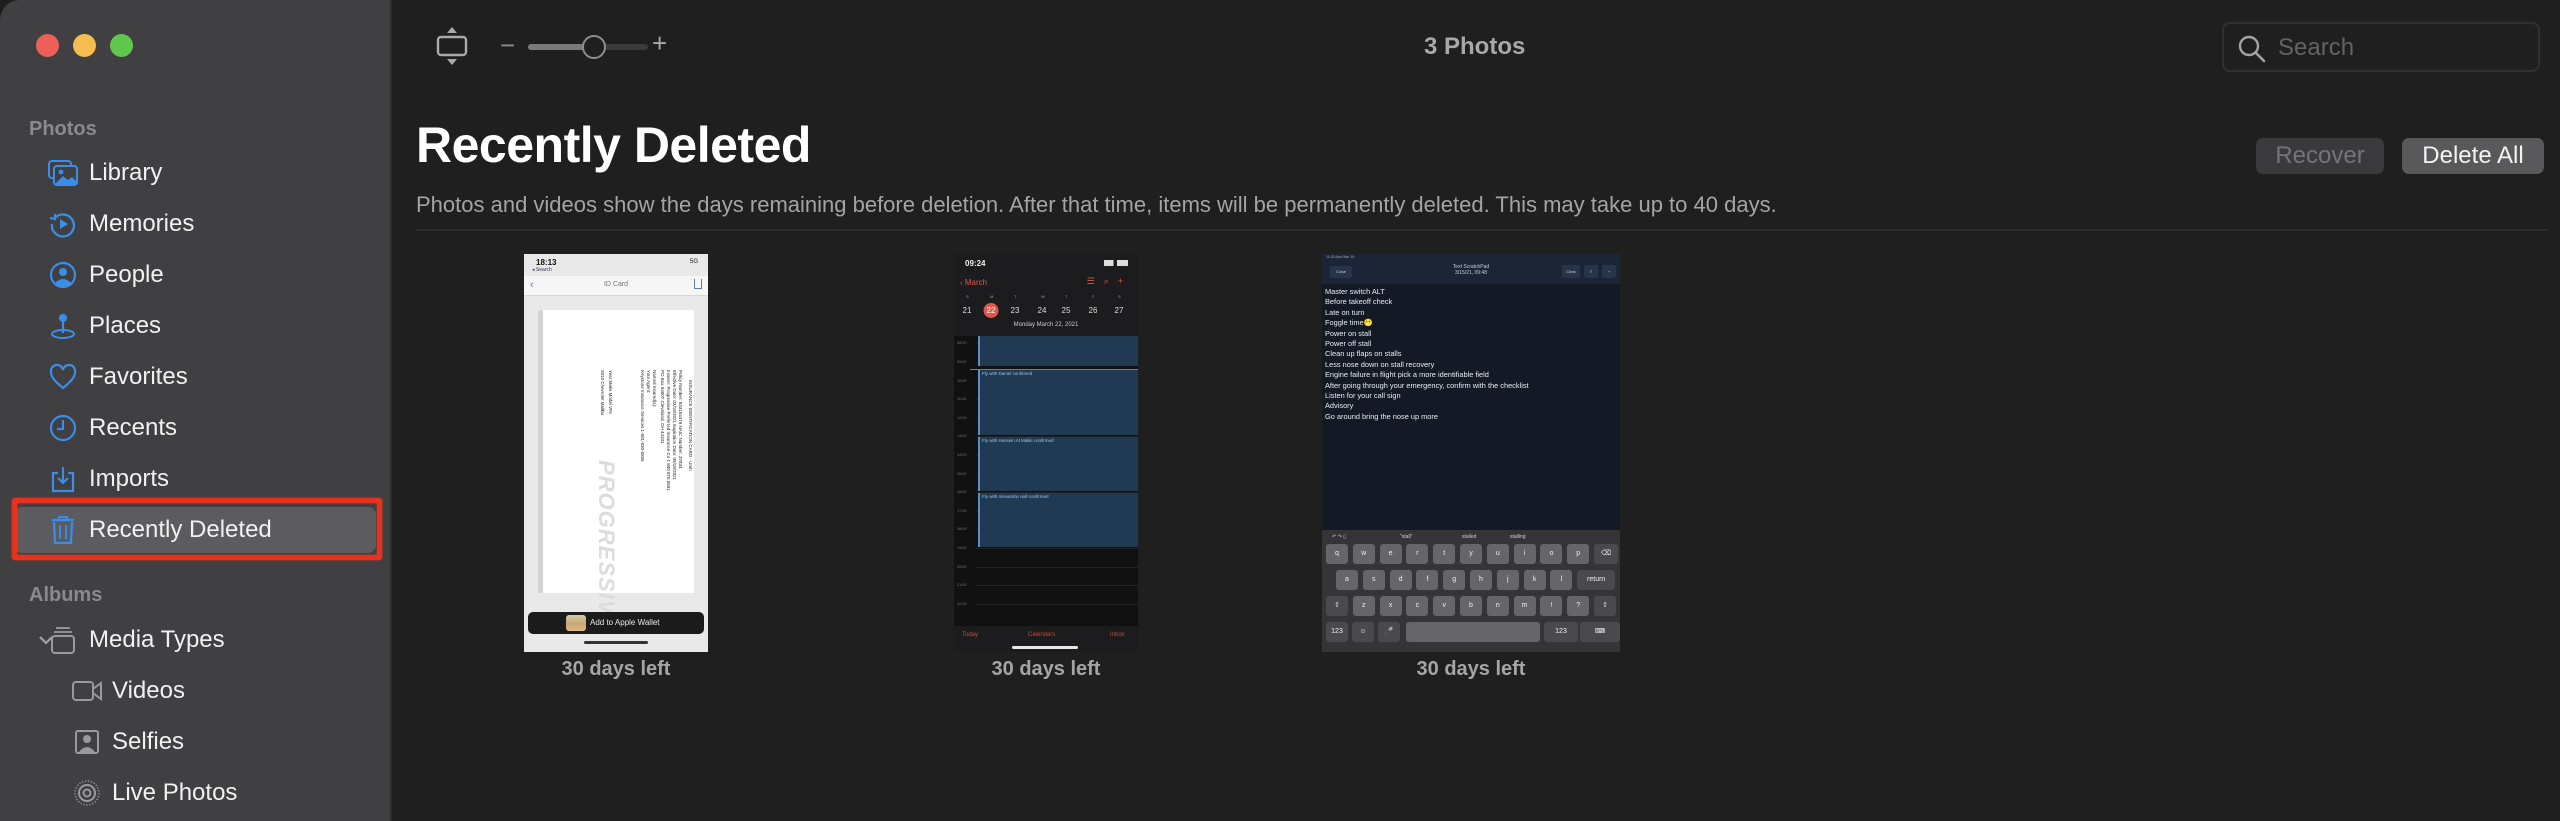 The image size is (2560, 821). Describe the element at coordinates (1043, 296) in the screenshot. I see `thumb-weekday: W` at that location.